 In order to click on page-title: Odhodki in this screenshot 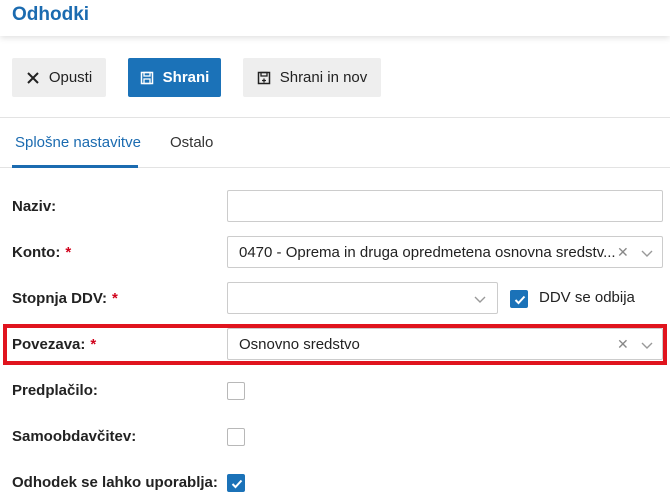, I will do `click(51, 14)`.